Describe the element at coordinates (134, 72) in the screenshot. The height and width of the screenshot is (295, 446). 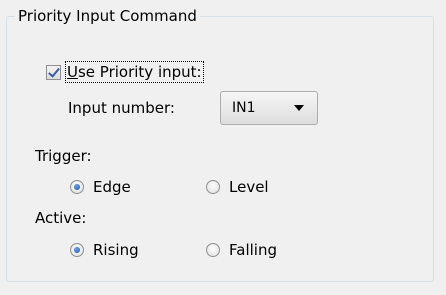
I see `use-priority-label: Use Priority input:` at that location.